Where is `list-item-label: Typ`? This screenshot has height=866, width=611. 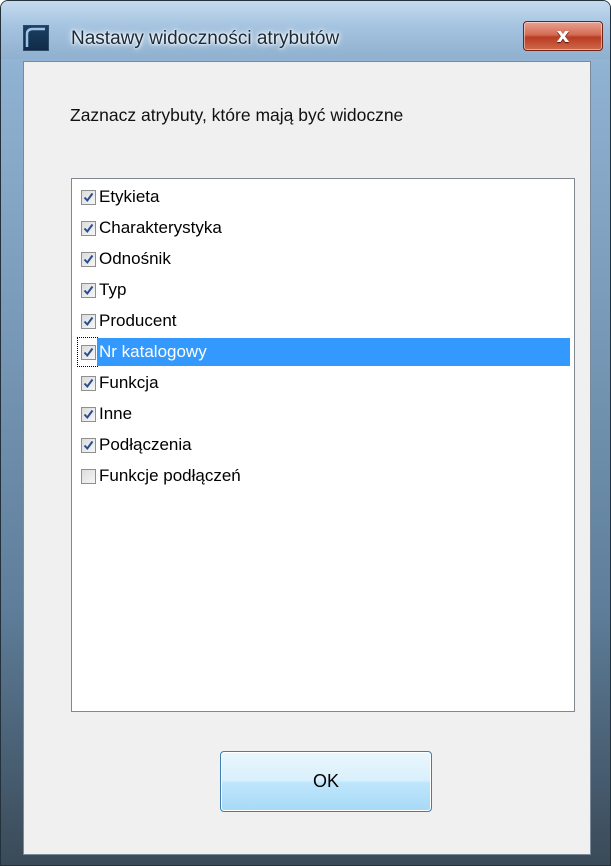
list-item-label: Typ is located at coordinates (113, 289).